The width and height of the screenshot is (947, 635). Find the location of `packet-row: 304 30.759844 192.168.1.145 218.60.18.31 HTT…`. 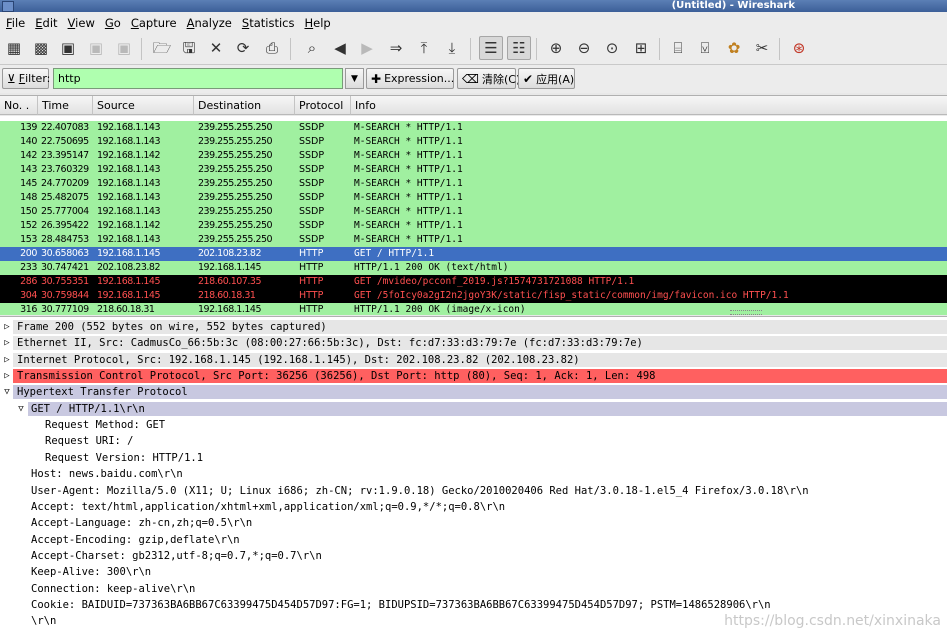

packet-row: 304 30.759844 192.168.1.145 218.60.18.31 HTT… is located at coordinates (473, 296).